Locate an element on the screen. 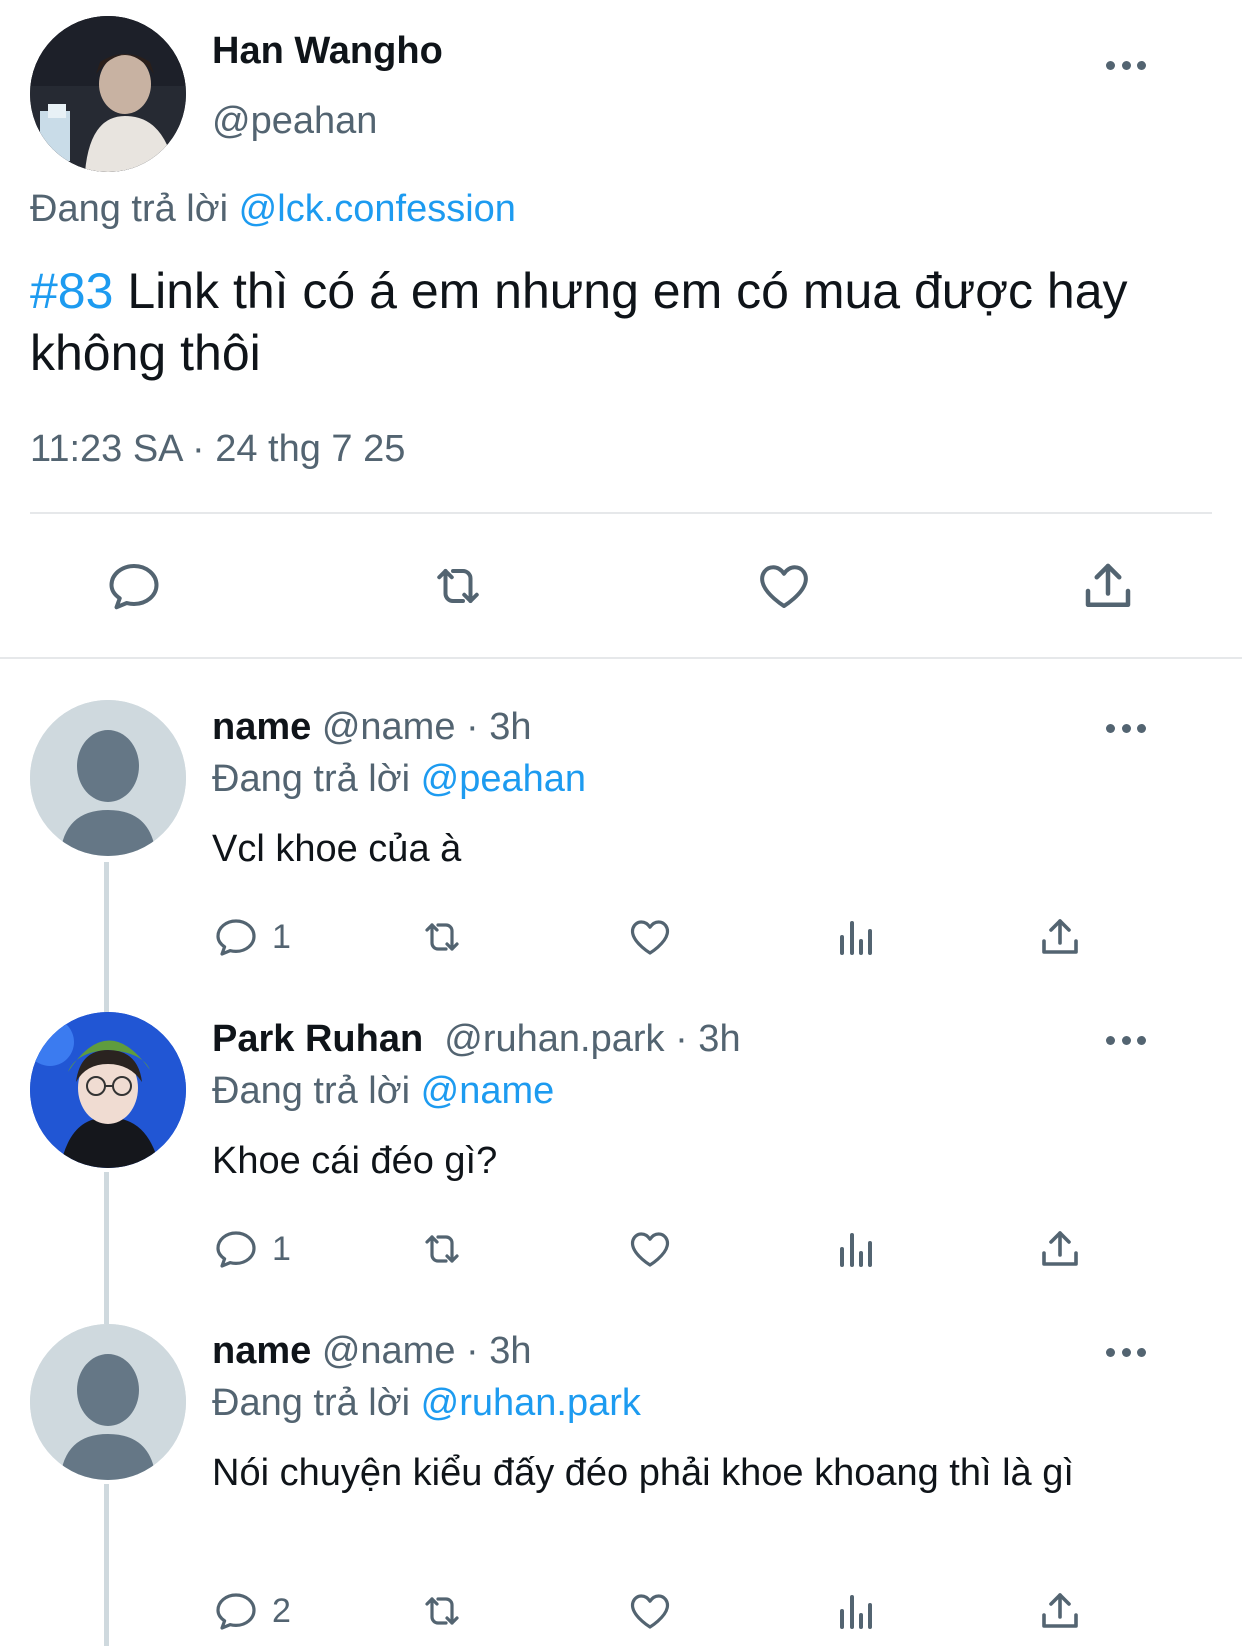  reply-text: Vcl khoe của à is located at coordinates (337, 849).